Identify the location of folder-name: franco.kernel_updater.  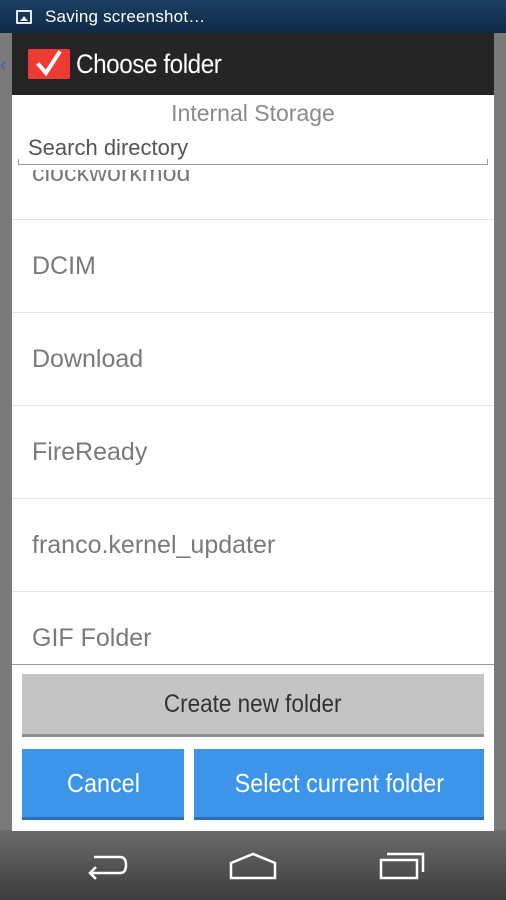
(154, 544).